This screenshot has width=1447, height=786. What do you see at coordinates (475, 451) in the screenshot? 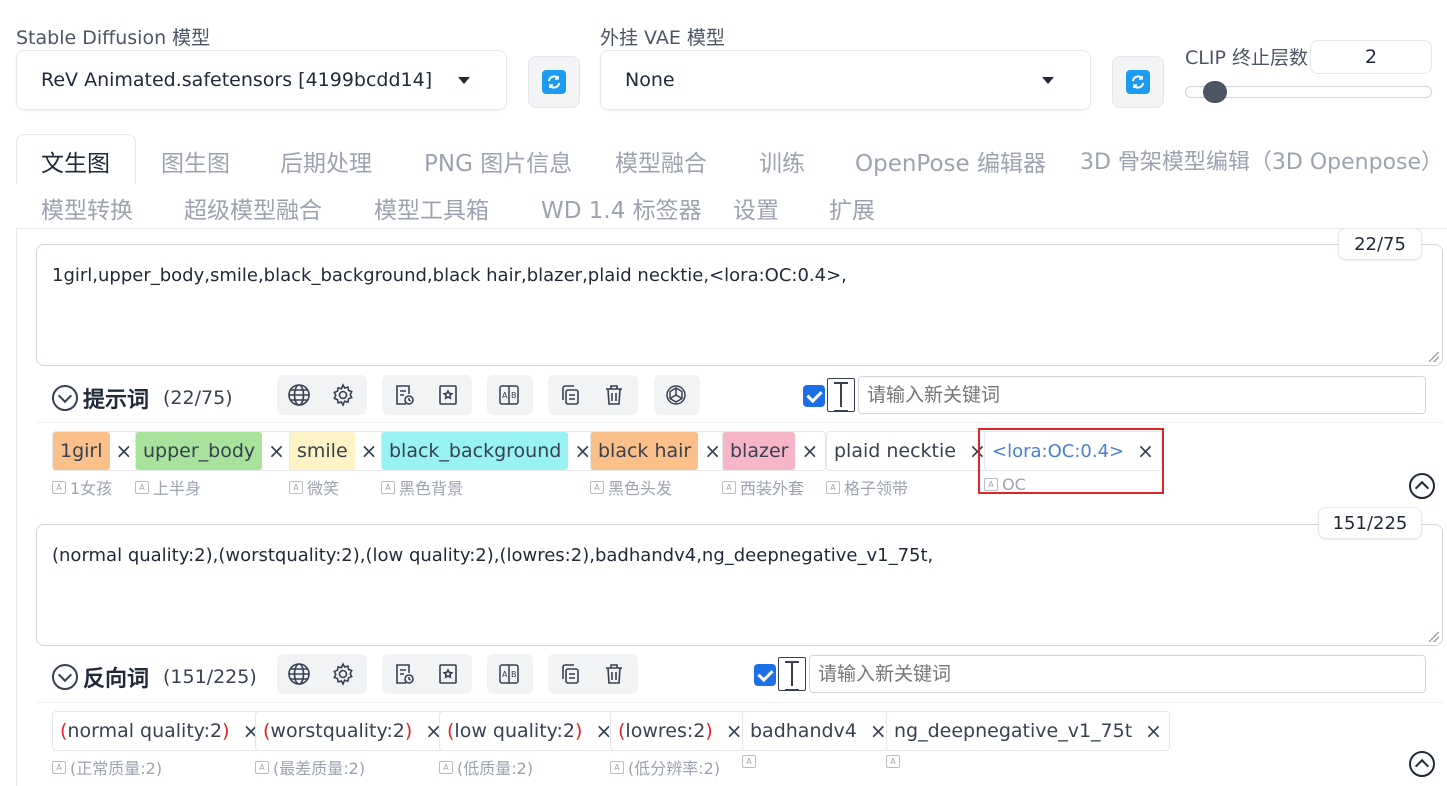
I see `tag-text: black_background` at bounding box center [475, 451].